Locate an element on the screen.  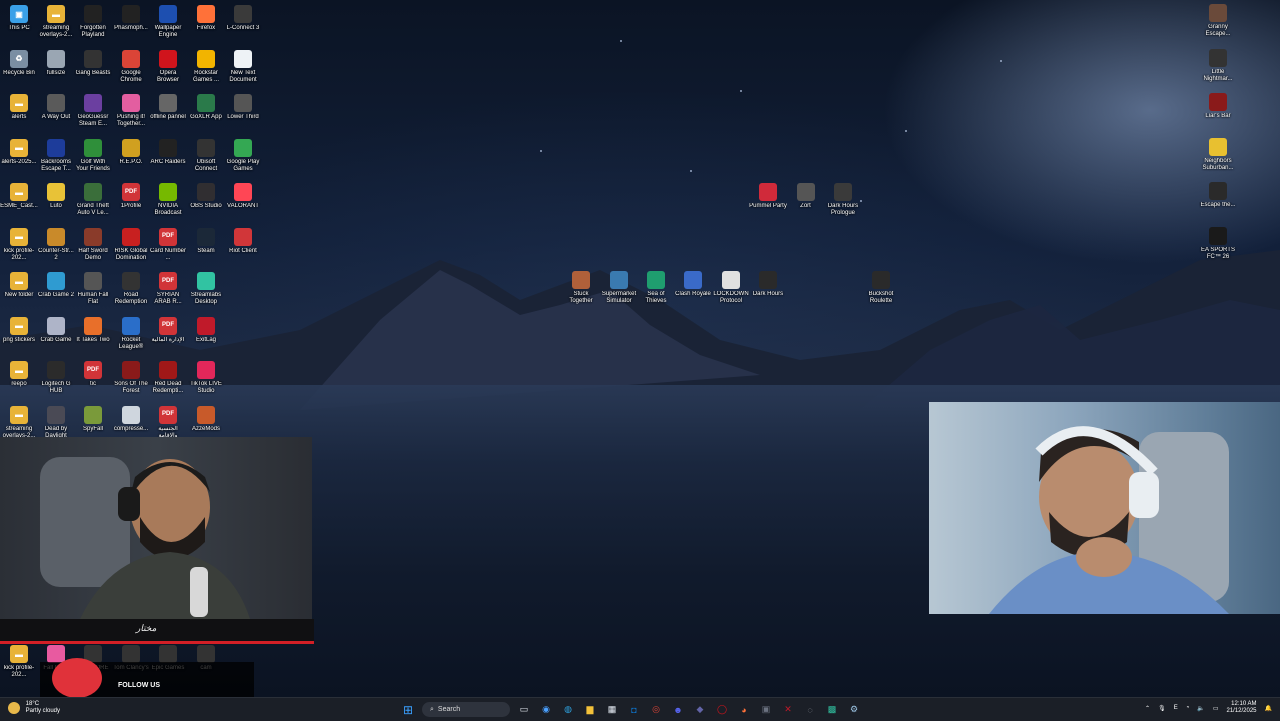
desktop-icon: GoXLR App is located at coordinates (206, 107).